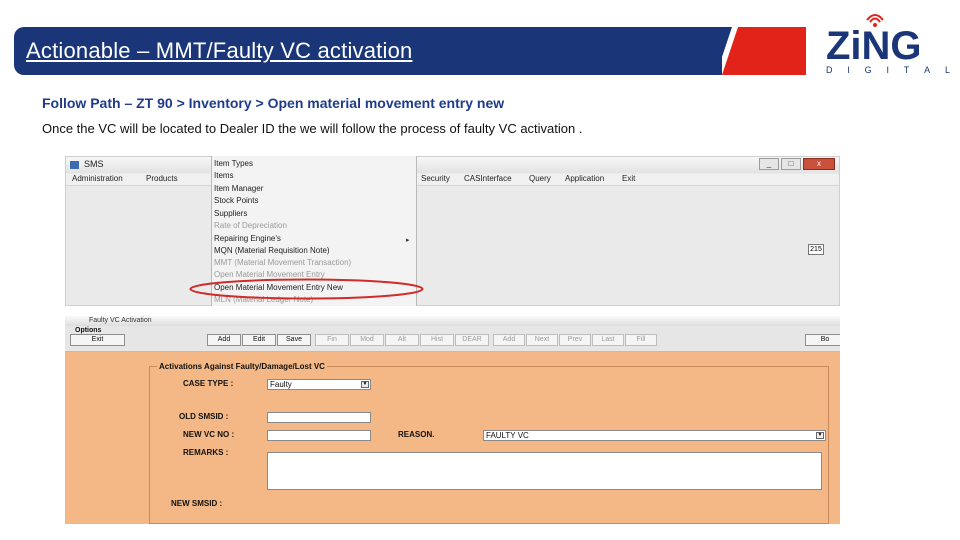  I want to click on dropdown-item: Item Manager, so click(238, 188).